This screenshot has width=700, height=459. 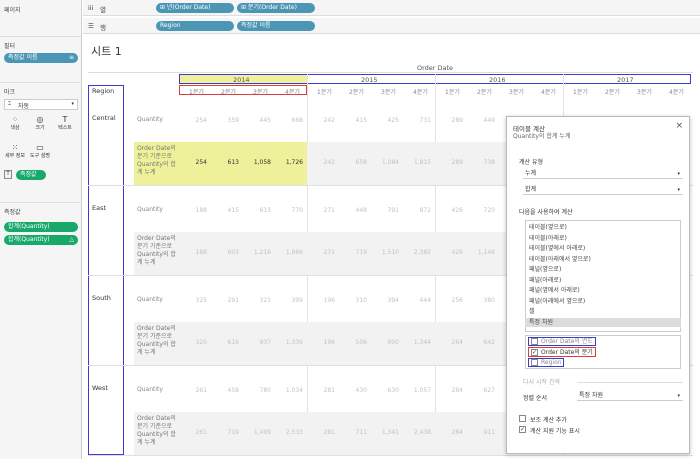 I want to click on quantity-cell: 791, so click(x=393, y=210).